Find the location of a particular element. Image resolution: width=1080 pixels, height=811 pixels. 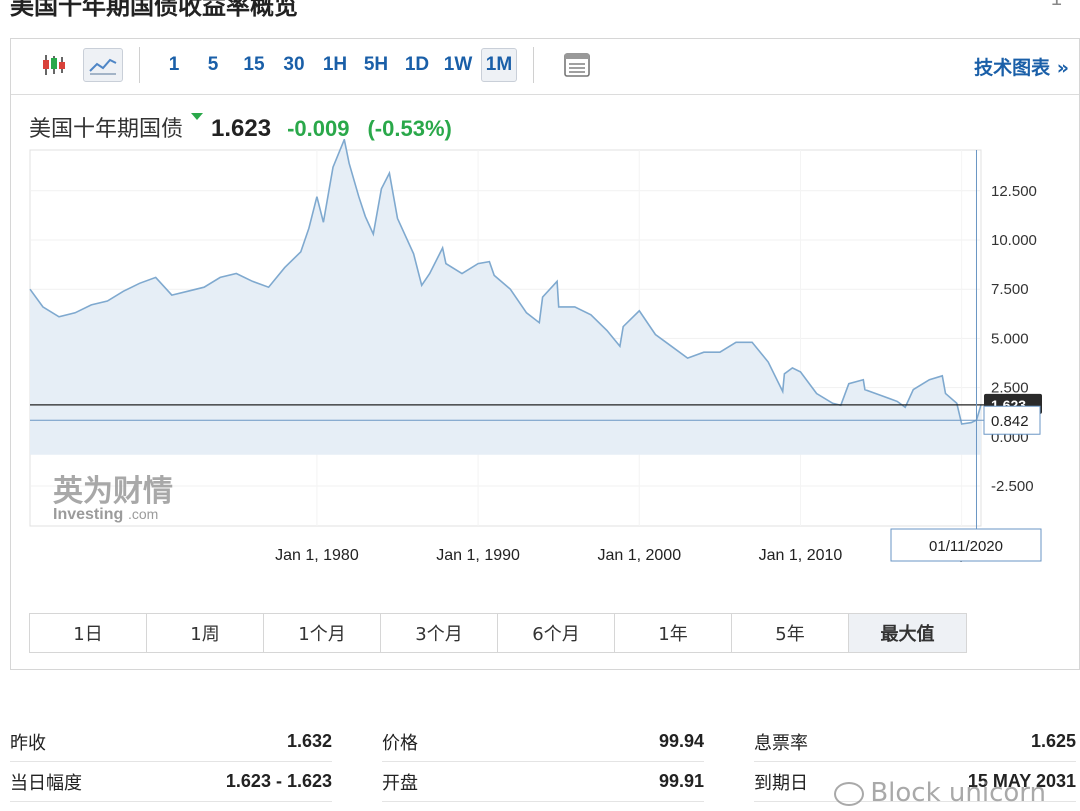

range-max-button: 最大值 is located at coordinates (907, 633).